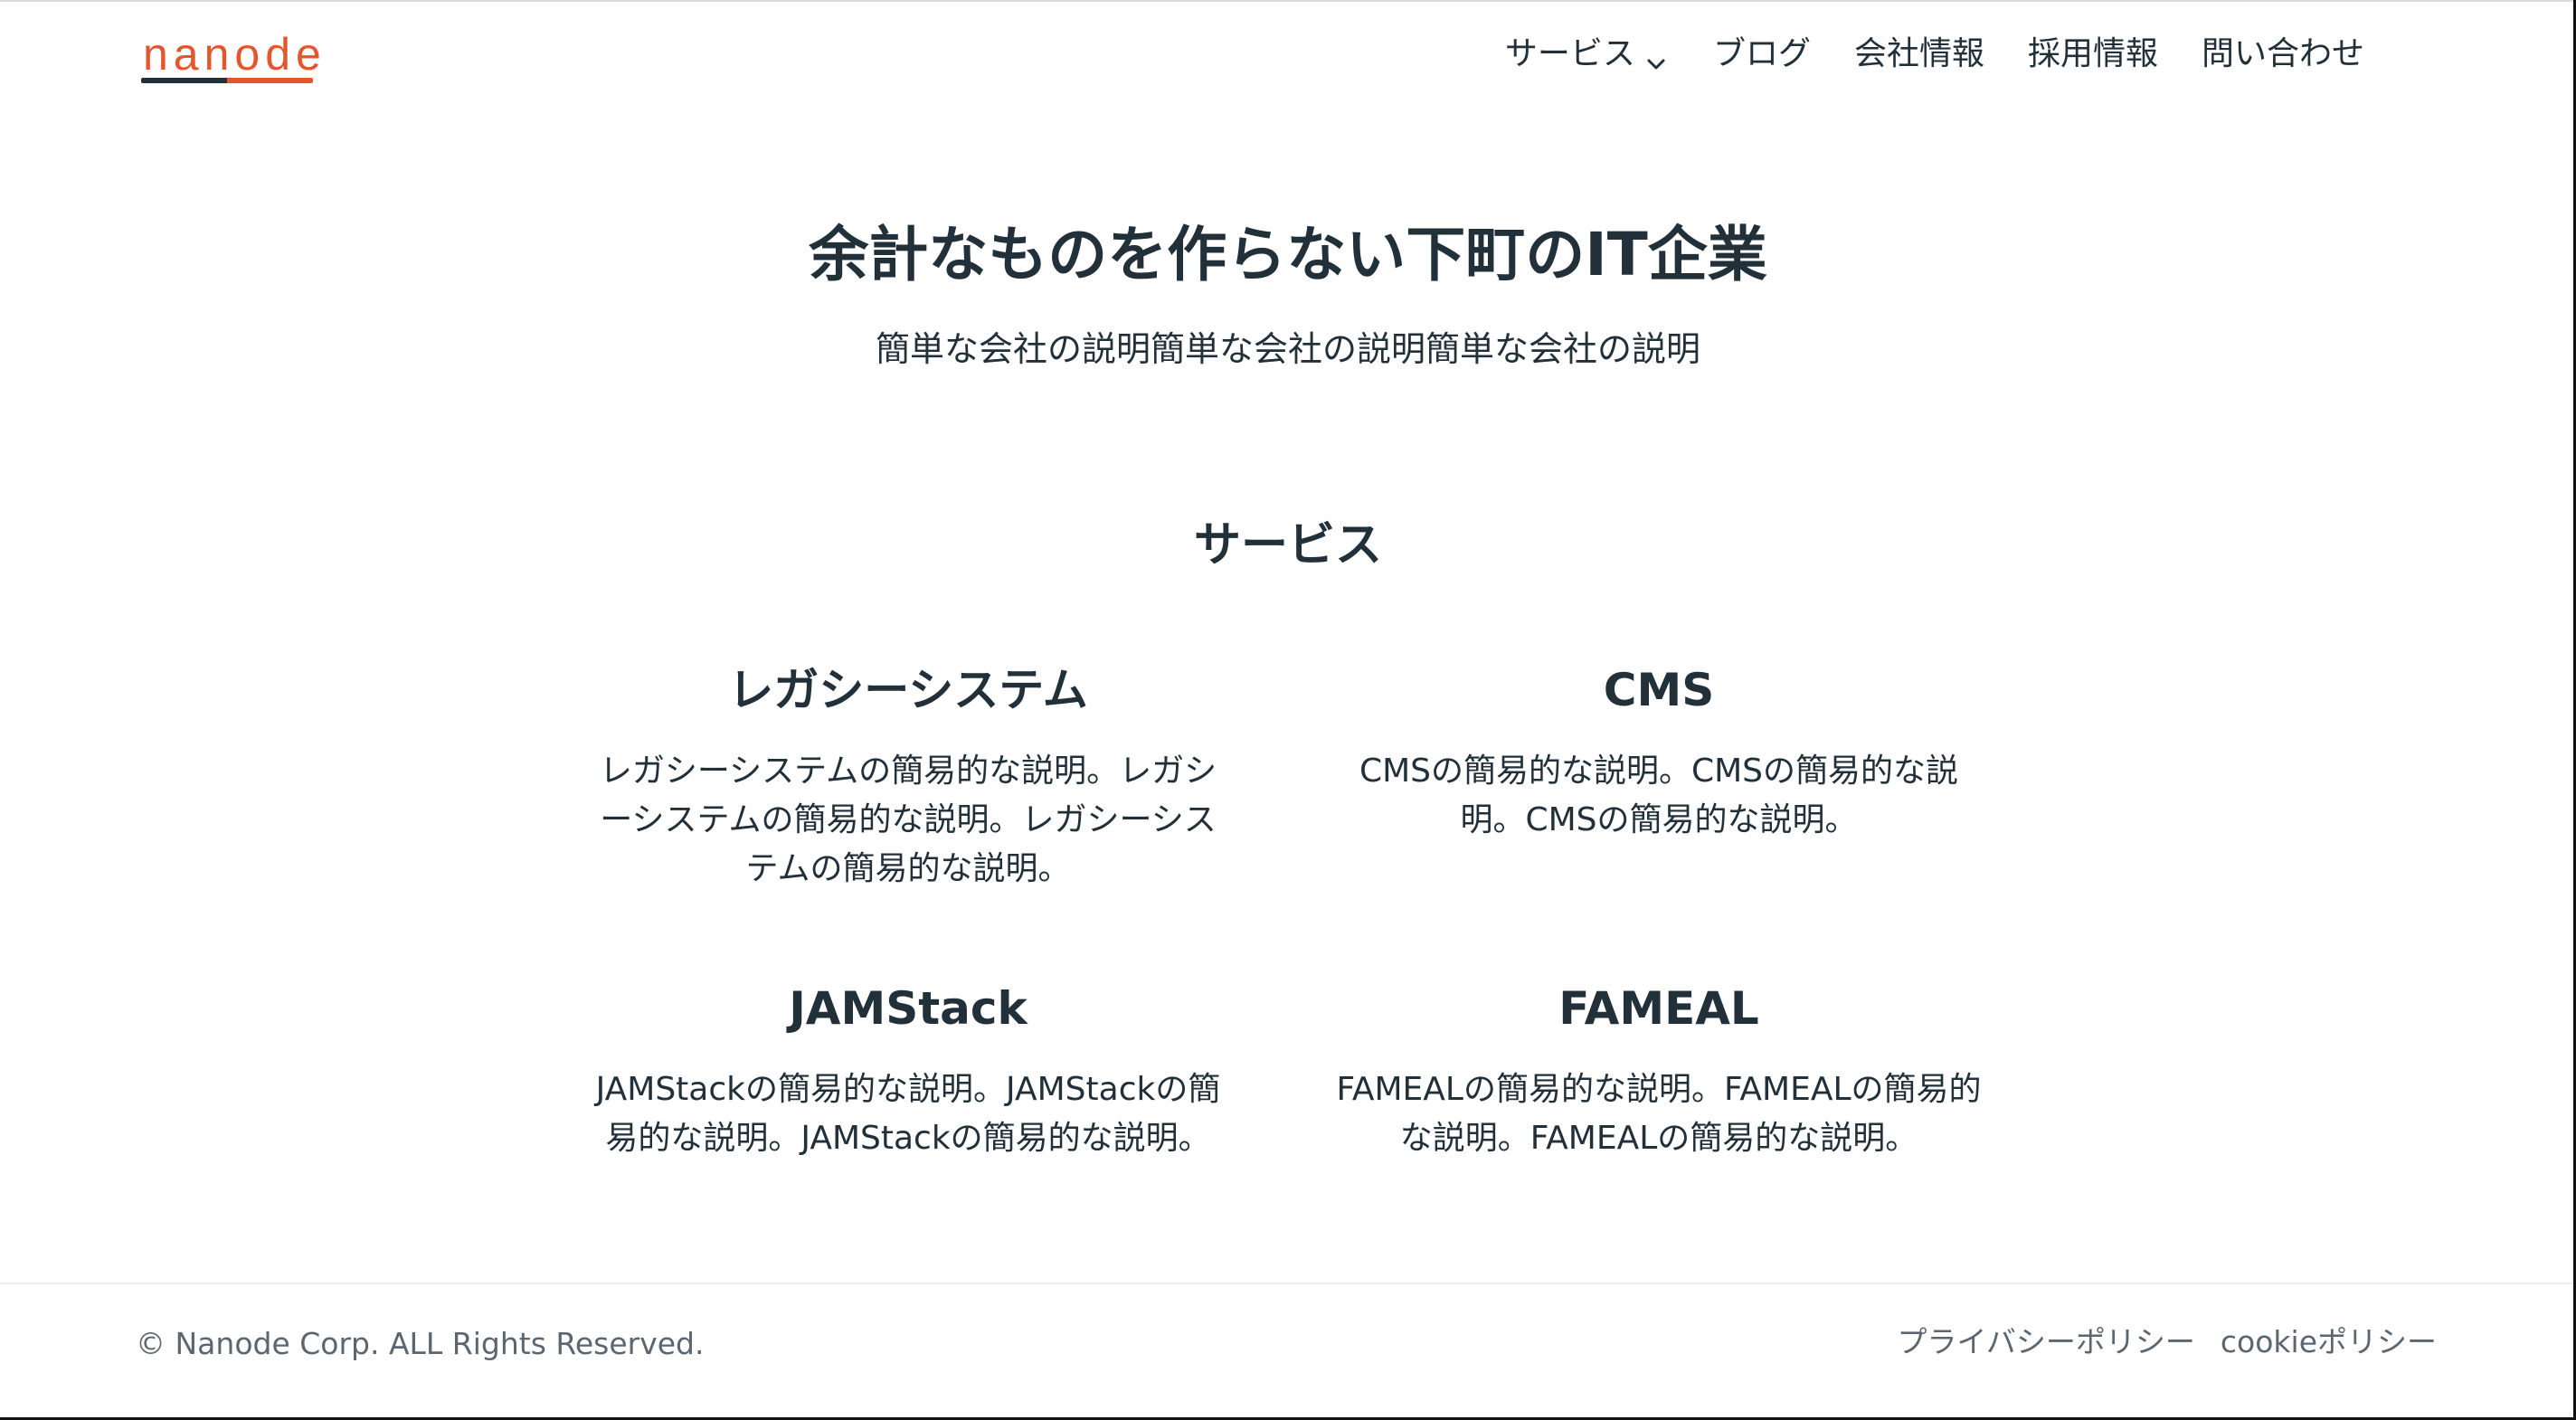  What do you see at coordinates (2329, 1343) in the screenshot?
I see `cookie-policy-link: cookieポリシー` at bounding box center [2329, 1343].